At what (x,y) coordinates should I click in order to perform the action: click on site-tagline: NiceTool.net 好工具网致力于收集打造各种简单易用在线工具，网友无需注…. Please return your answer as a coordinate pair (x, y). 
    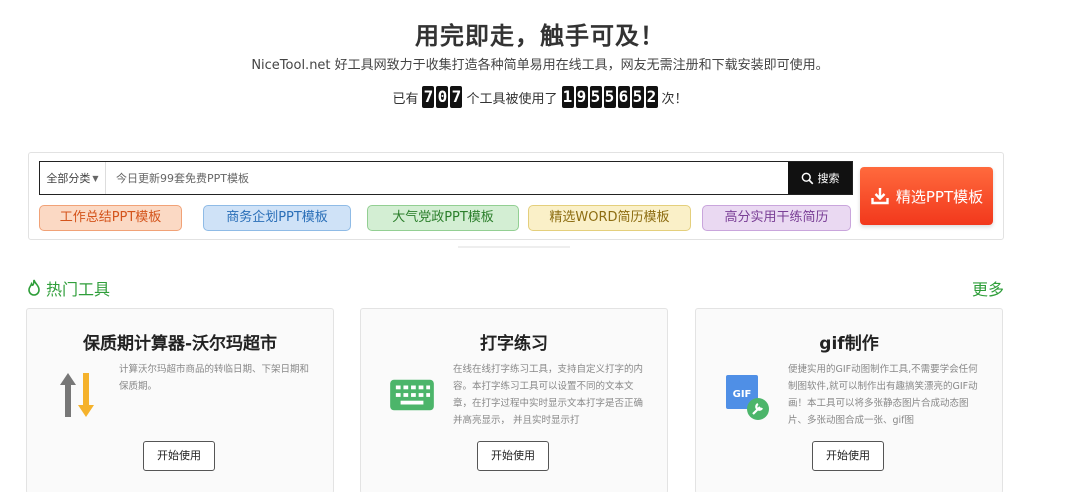
    Looking at the image, I should click on (540, 65).